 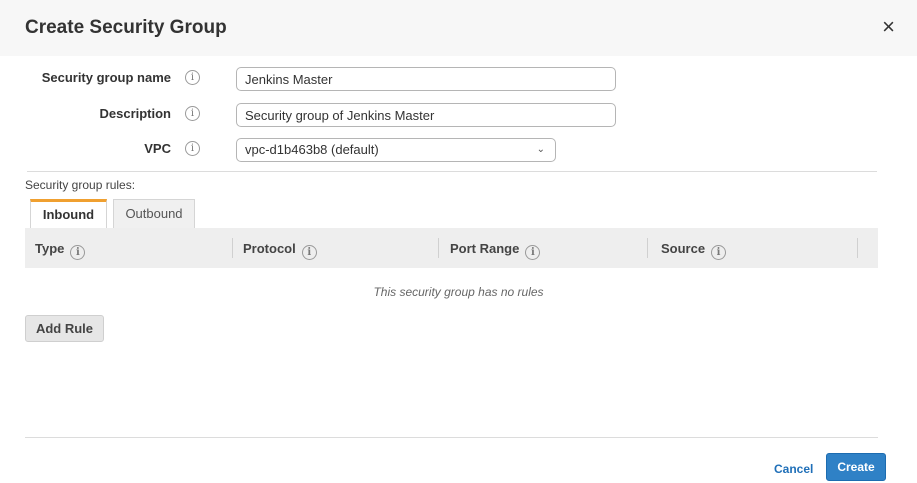 I want to click on vpc-label: VPC, so click(x=157, y=148).